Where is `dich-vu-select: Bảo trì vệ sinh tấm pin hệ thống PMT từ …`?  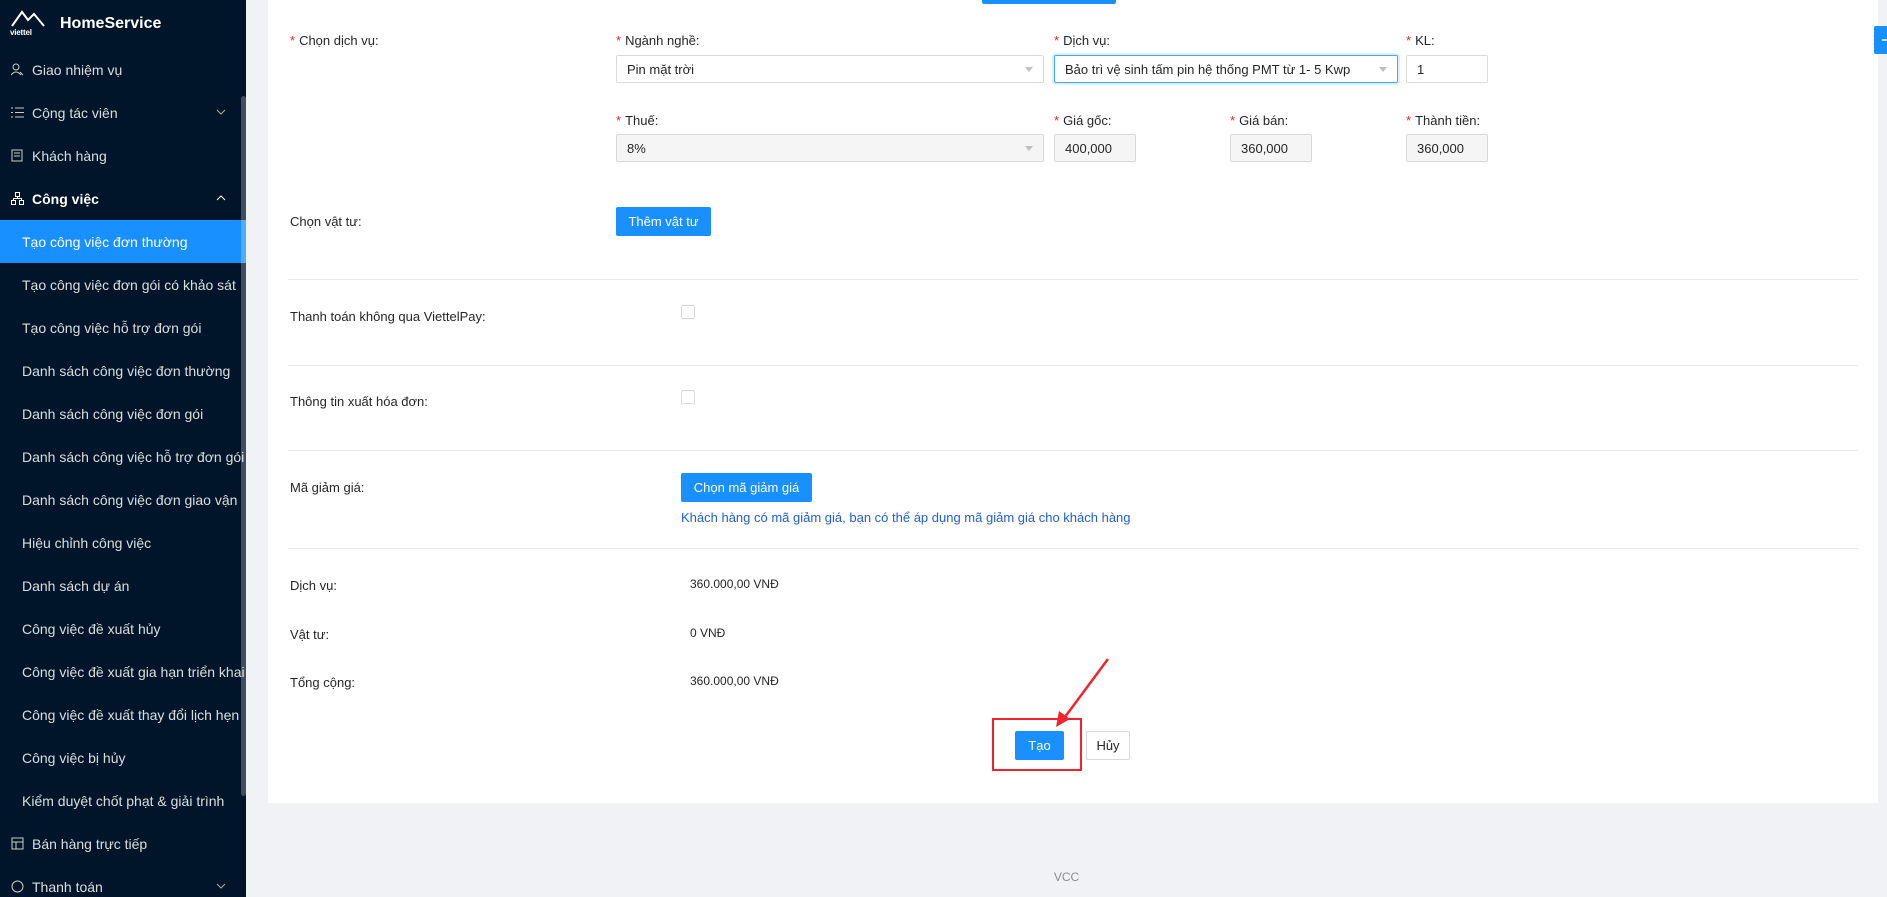
dich-vu-select: Bảo trì vệ sinh tấm pin hệ thống PMT từ … is located at coordinates (1226, 69).